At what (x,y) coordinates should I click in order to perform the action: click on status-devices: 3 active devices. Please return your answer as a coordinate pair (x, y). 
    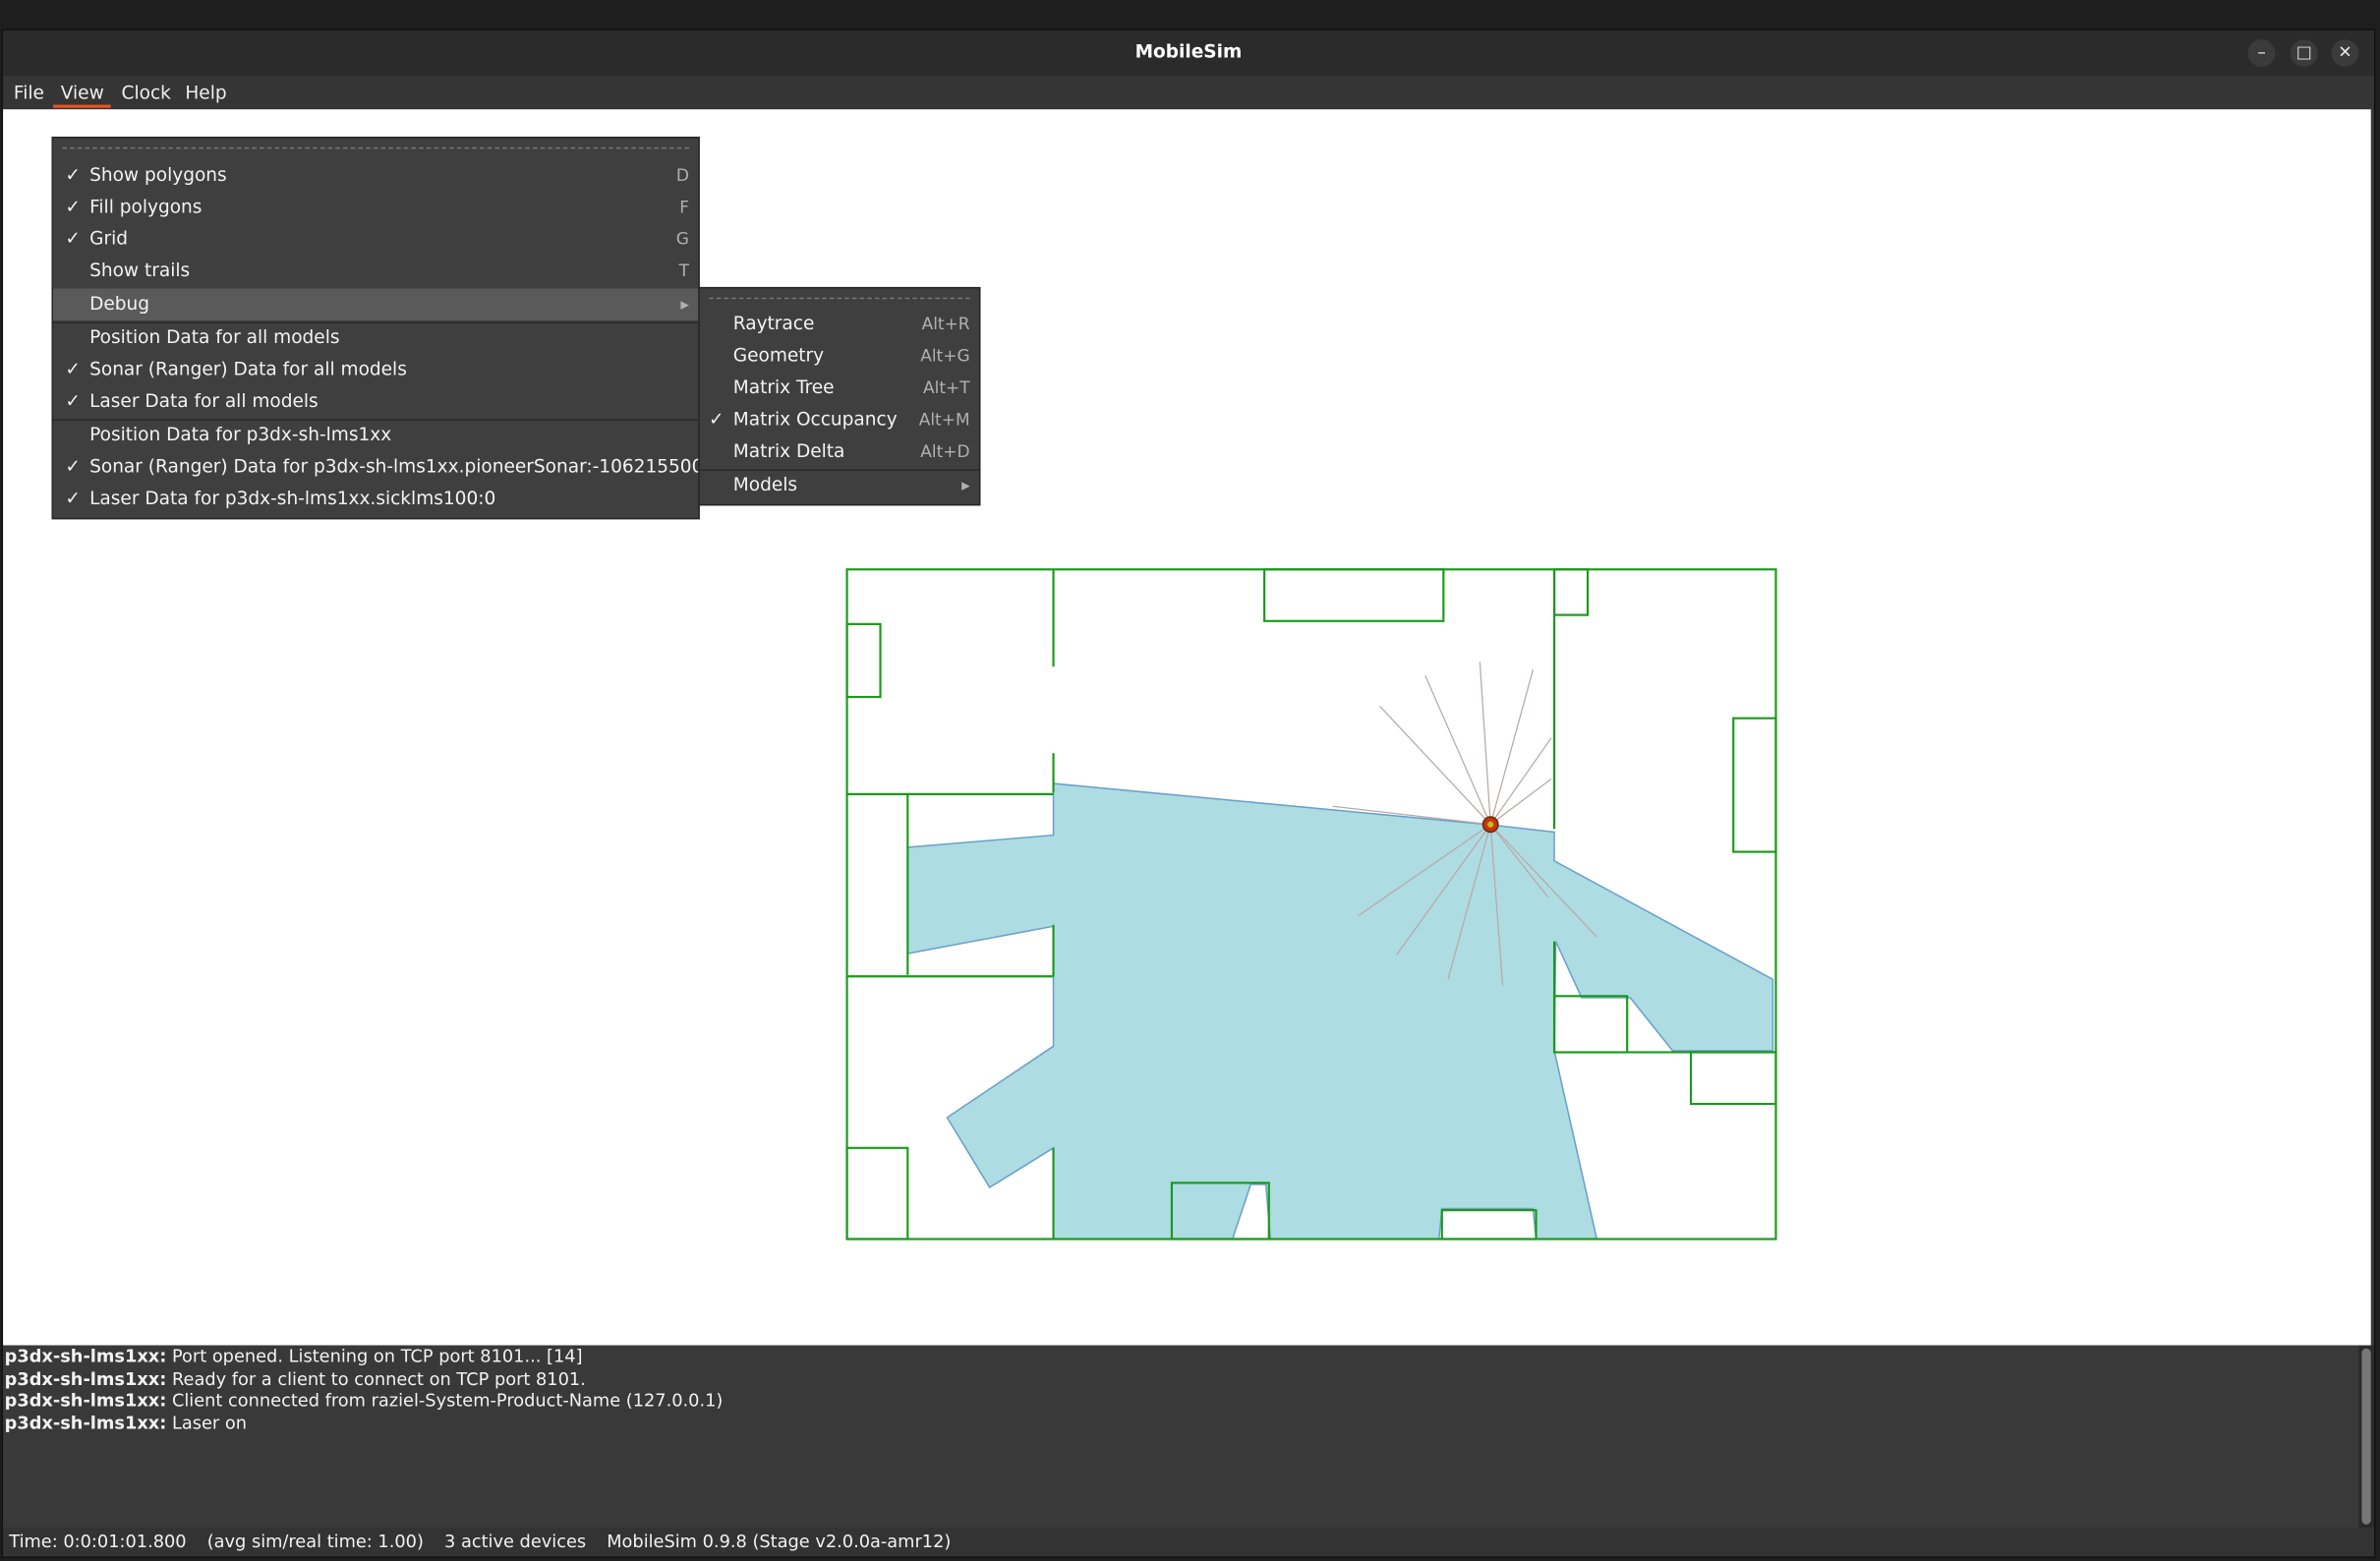
    Looking at the image, I should click on (515, 1541).